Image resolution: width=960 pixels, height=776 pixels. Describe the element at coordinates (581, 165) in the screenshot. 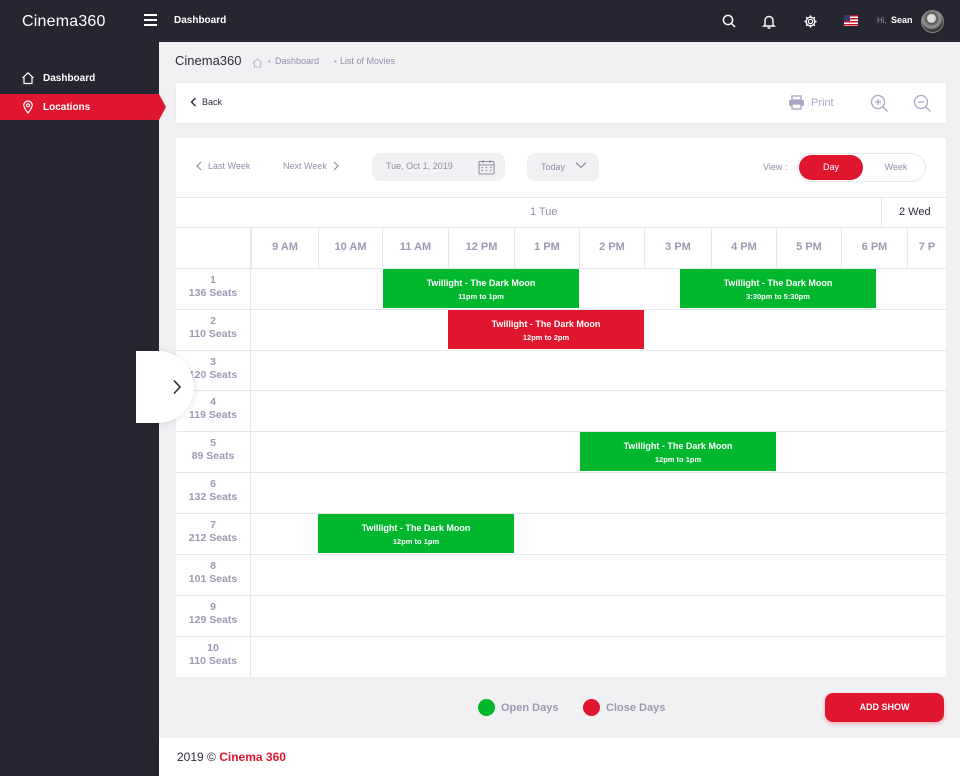

I see `chevron-down-icon` at that location.